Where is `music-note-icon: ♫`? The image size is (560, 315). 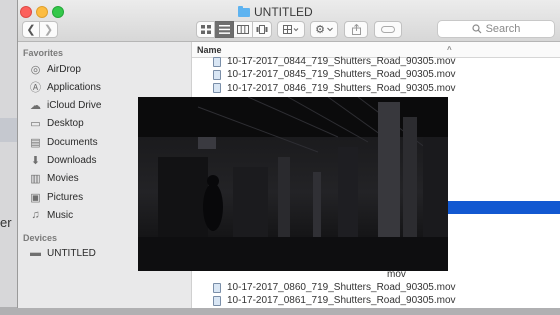 music-note-icon: ♫ is located at coordinates (35, 215).